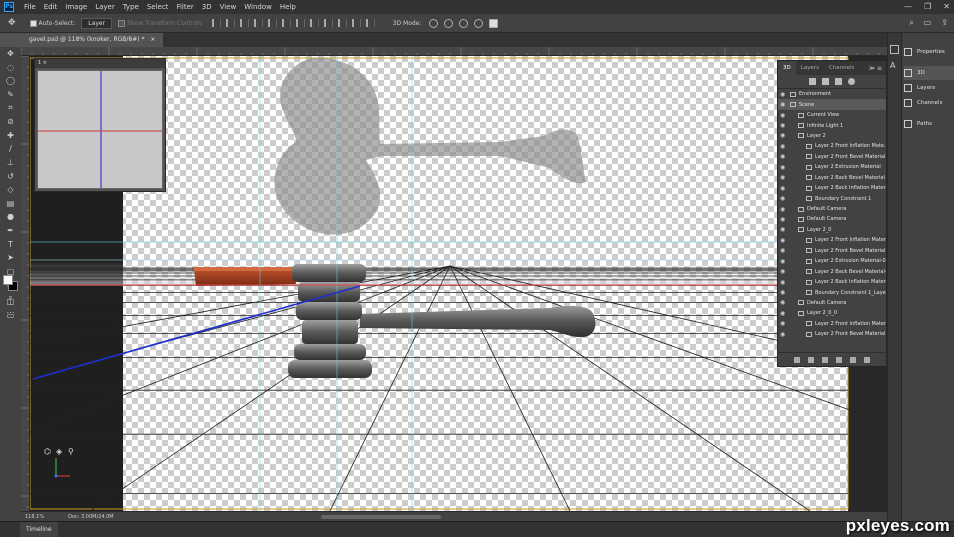 The image size is (954, 537). What do you see at coordinates (454, 51) in the screenshot?
I see `horizontal-ruler` at bounding box center [454, 51].